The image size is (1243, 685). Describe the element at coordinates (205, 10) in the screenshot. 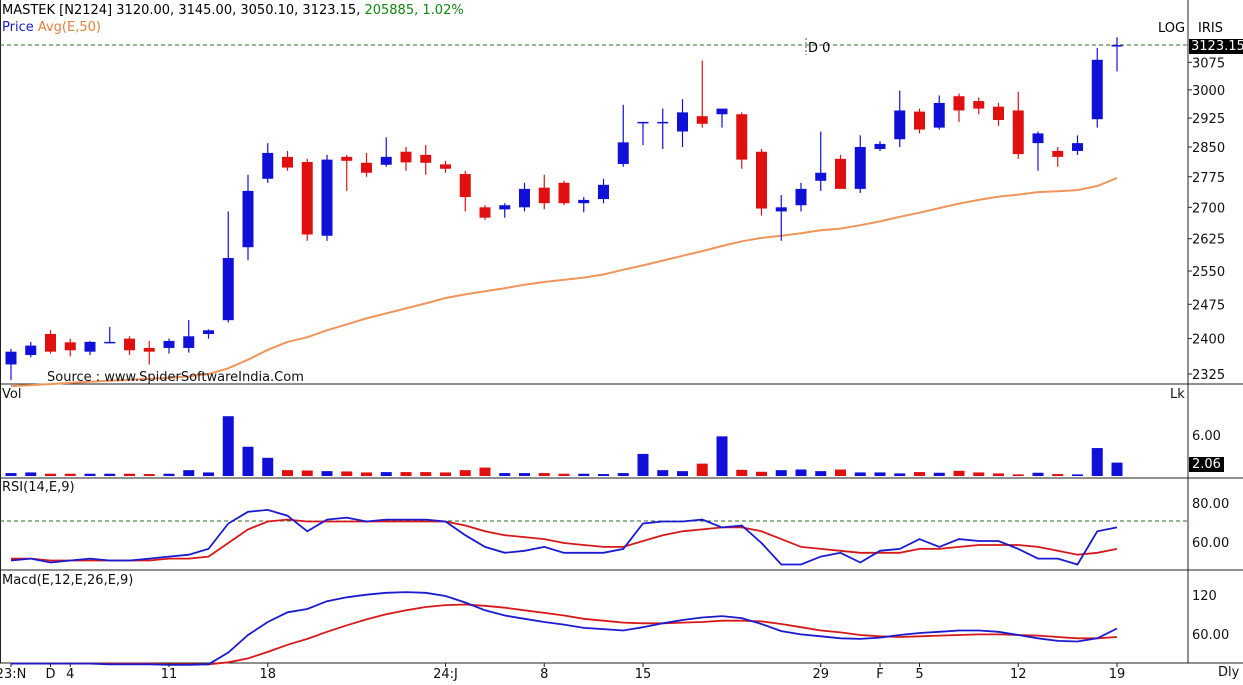

I see `high-price: 3145.00` at that location.